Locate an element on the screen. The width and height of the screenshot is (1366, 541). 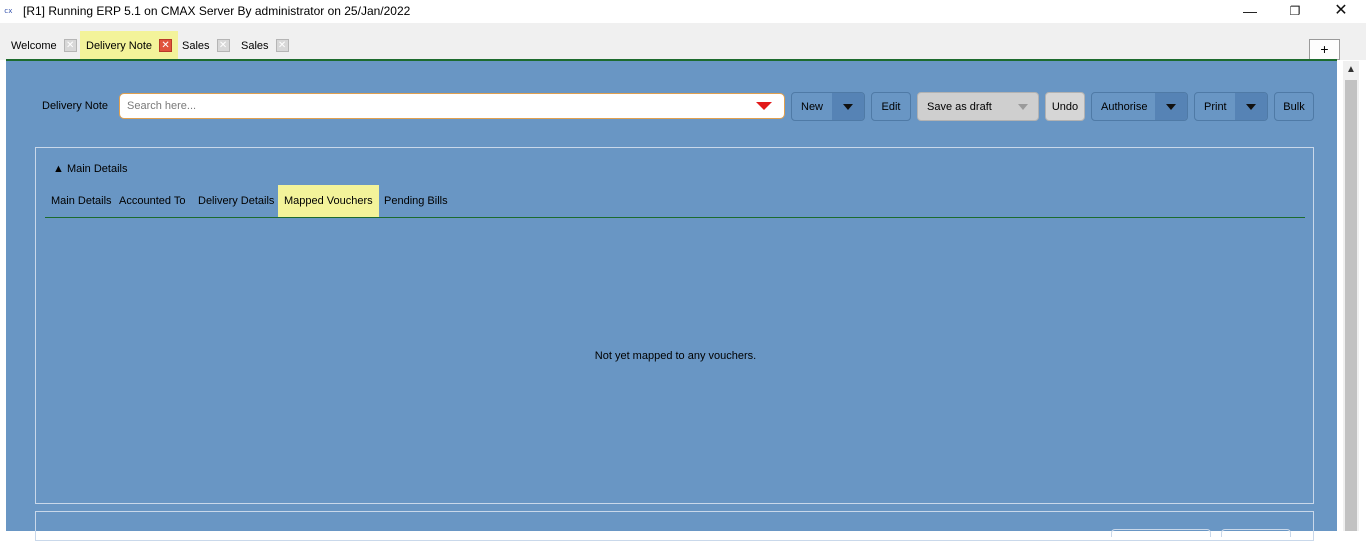
tab-label: Mapped Vouchers is located at coordinates (328, 201).